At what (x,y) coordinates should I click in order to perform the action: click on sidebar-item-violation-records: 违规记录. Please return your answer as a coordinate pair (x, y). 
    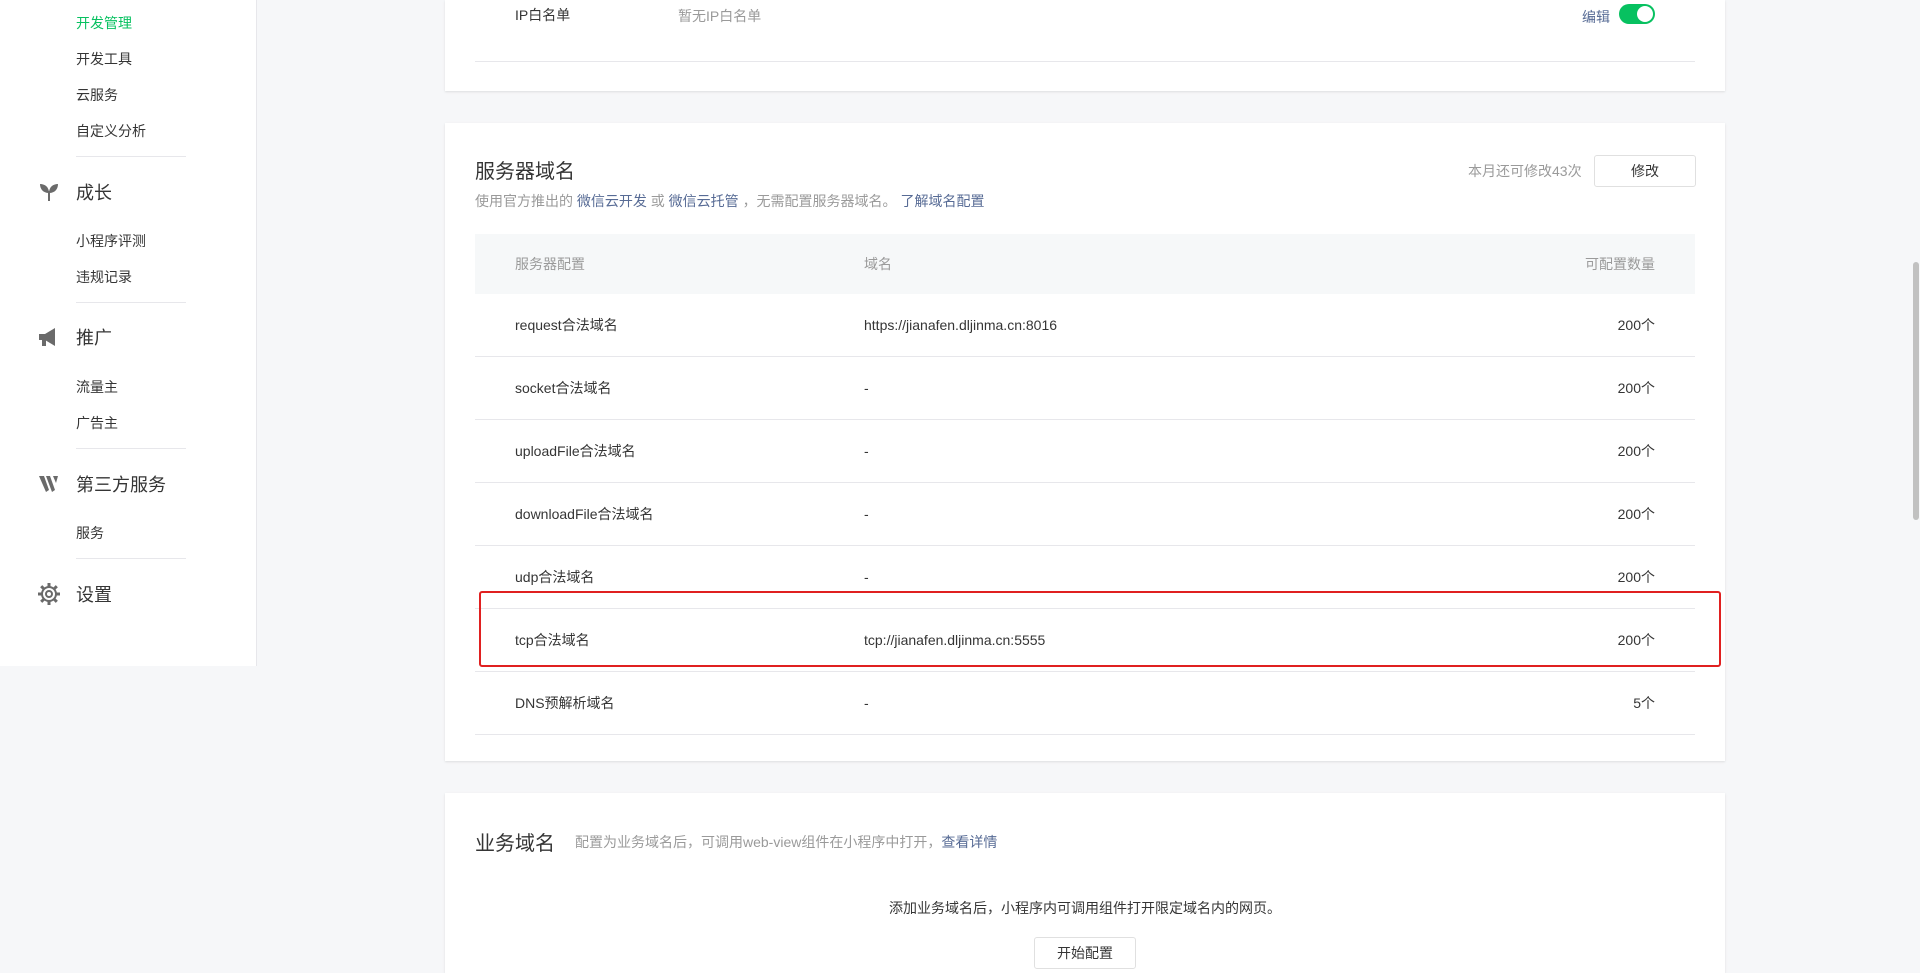
    Looking at the image, I should click on (104, 277).